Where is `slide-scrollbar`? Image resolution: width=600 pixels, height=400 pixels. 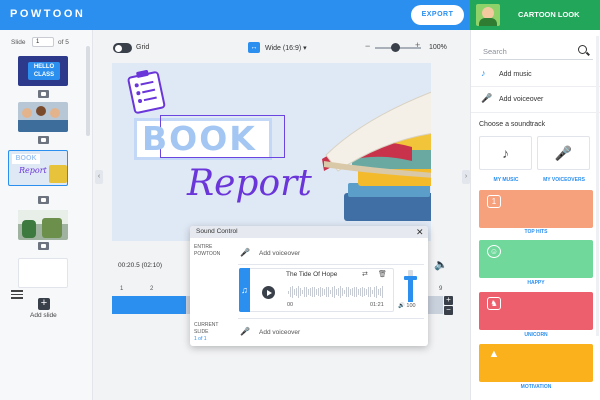
slide-scrollbar is located at coordinates (88, 91).